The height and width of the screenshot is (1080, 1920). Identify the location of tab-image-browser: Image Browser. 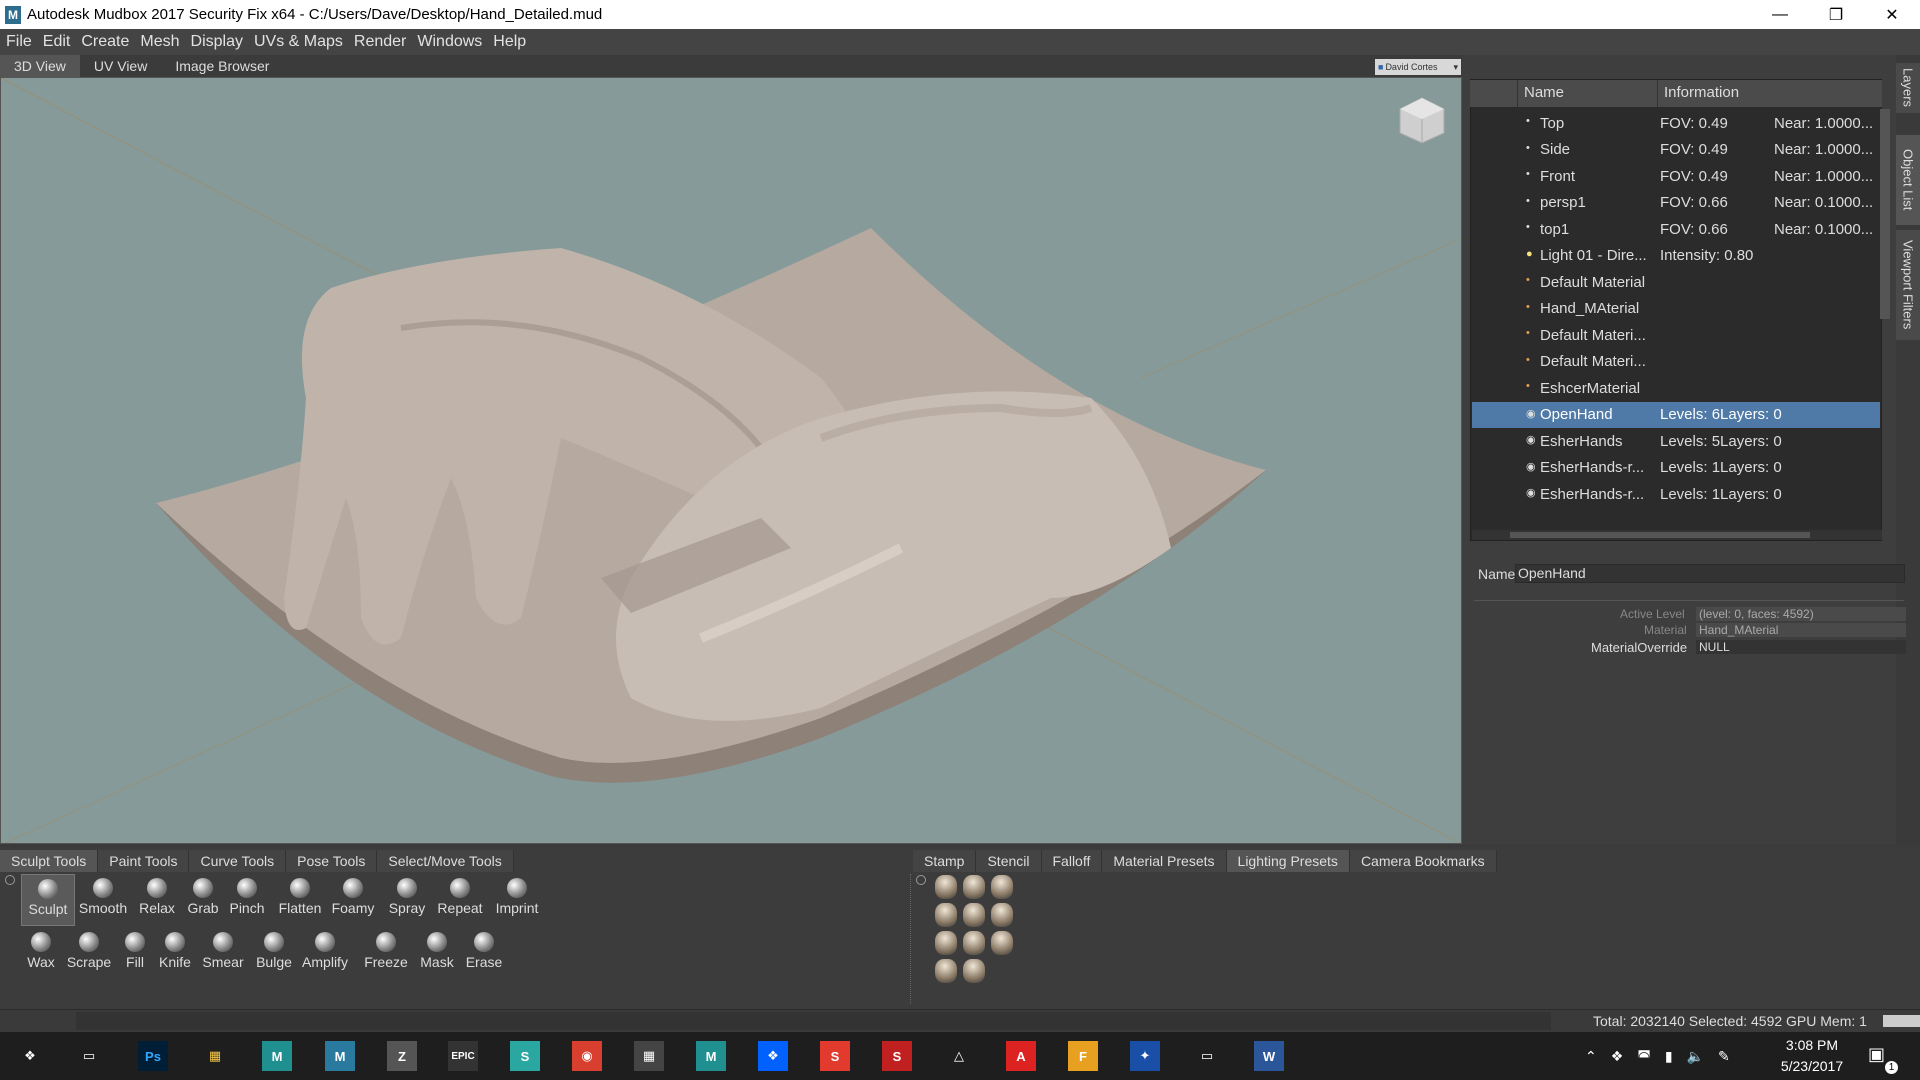
(222, 66).